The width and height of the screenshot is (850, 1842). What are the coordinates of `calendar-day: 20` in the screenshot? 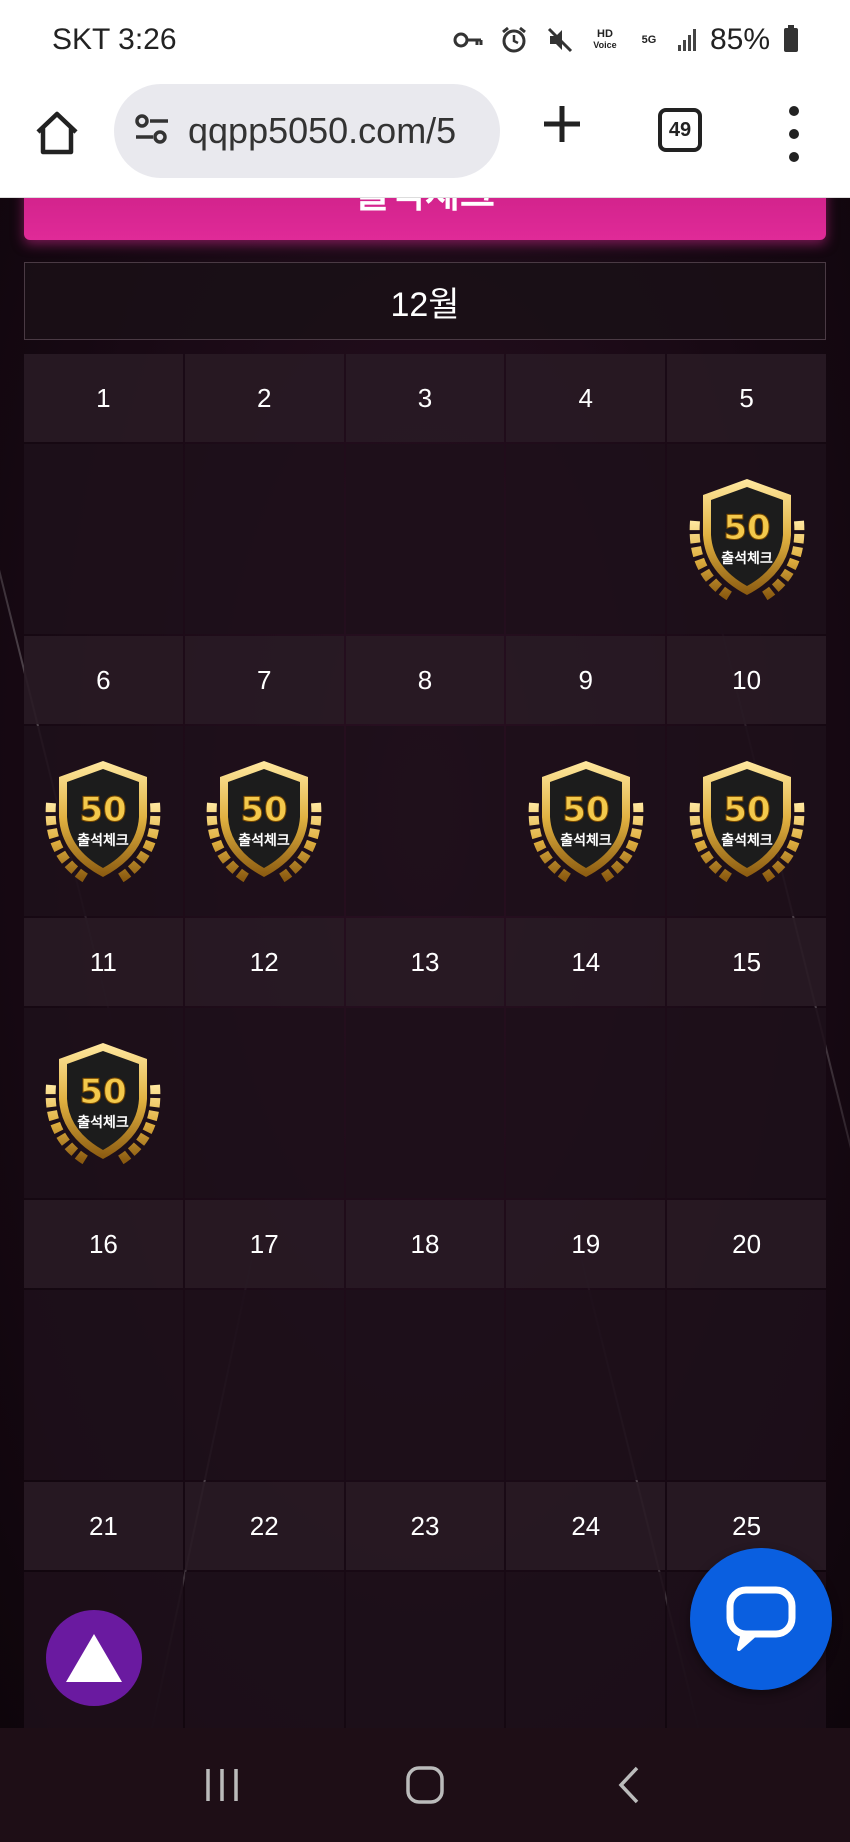 It's located at (746, 1340).